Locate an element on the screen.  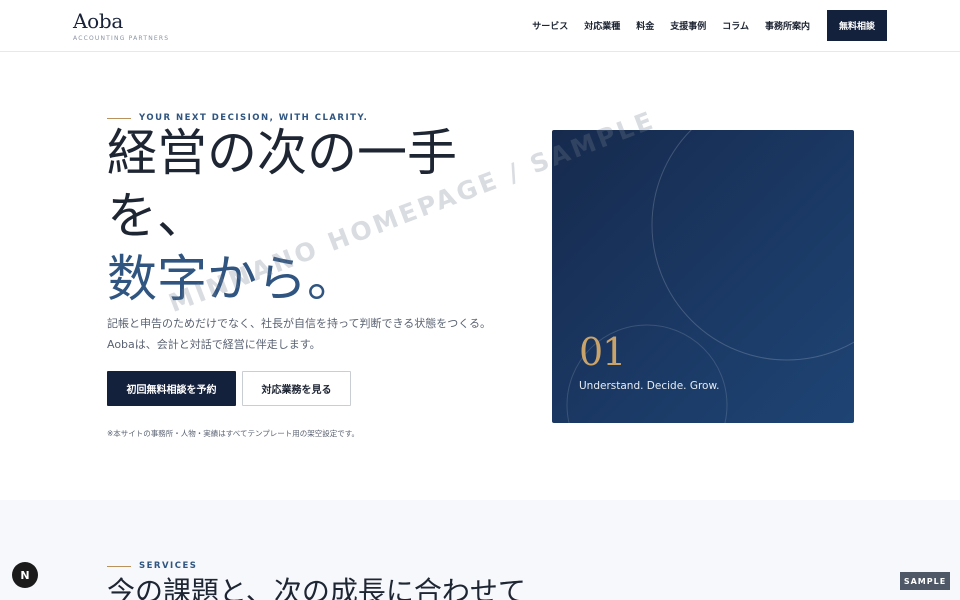
services-label: SERVICES is located at coordinates (168, 566).